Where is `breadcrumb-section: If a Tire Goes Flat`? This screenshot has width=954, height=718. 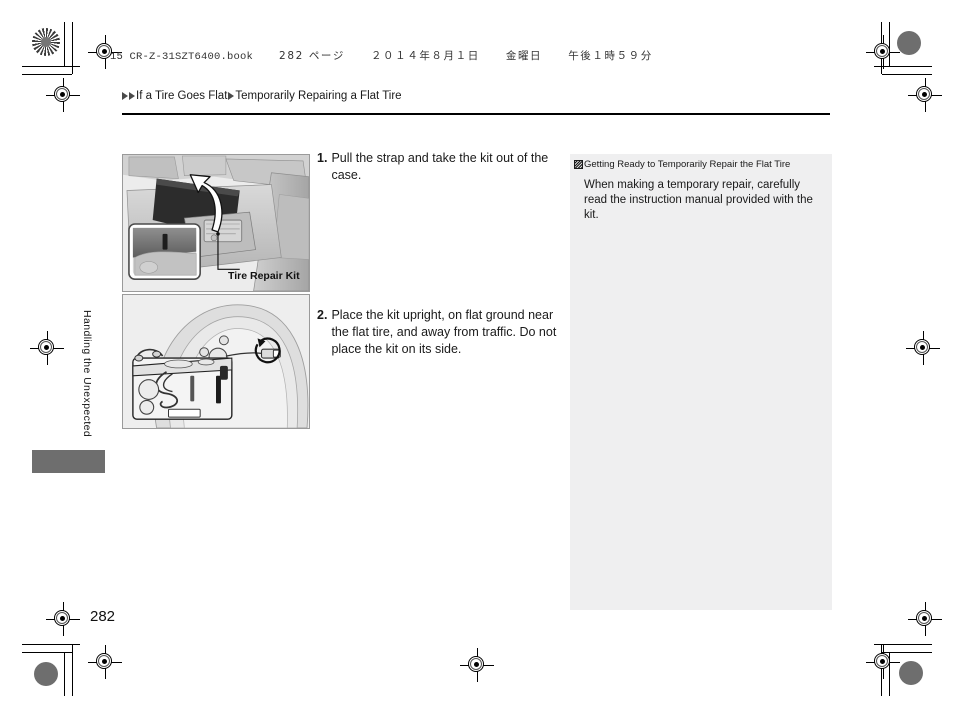 breadcrumb-section: If a Tire Goes Flat is located at coordinates (181, 96).